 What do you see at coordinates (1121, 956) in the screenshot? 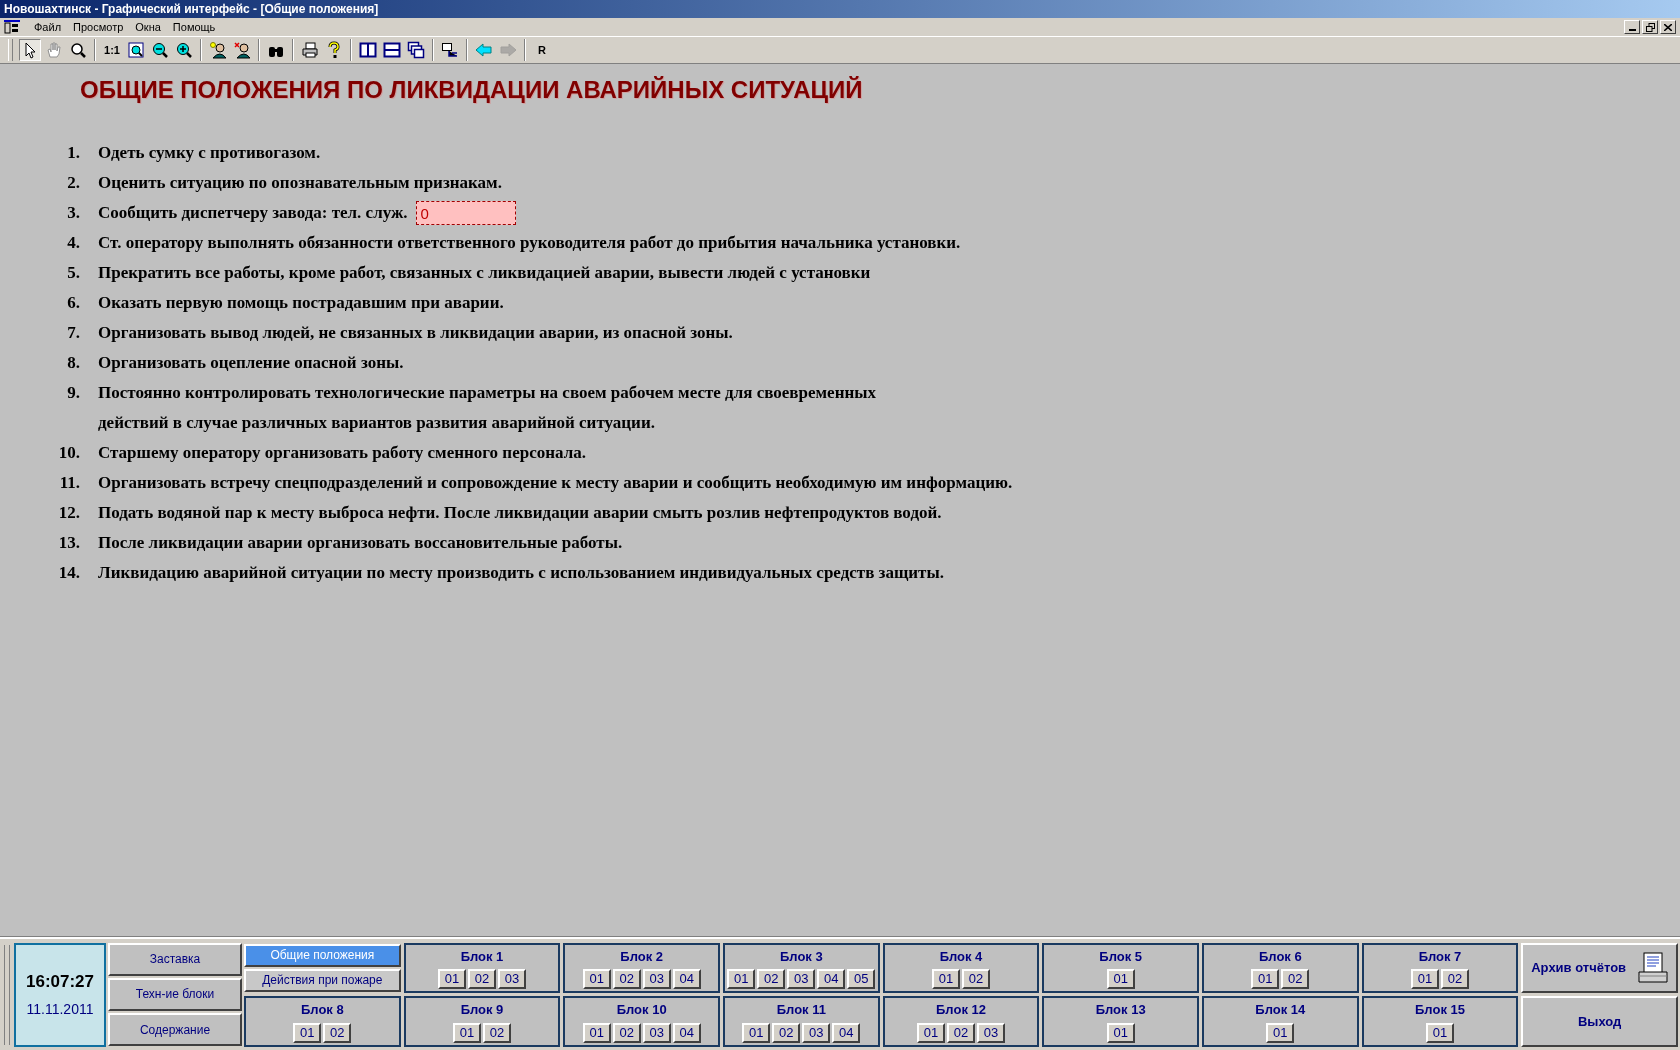
I see `block-title: Блок 5` at bounding box center [1121, 956].